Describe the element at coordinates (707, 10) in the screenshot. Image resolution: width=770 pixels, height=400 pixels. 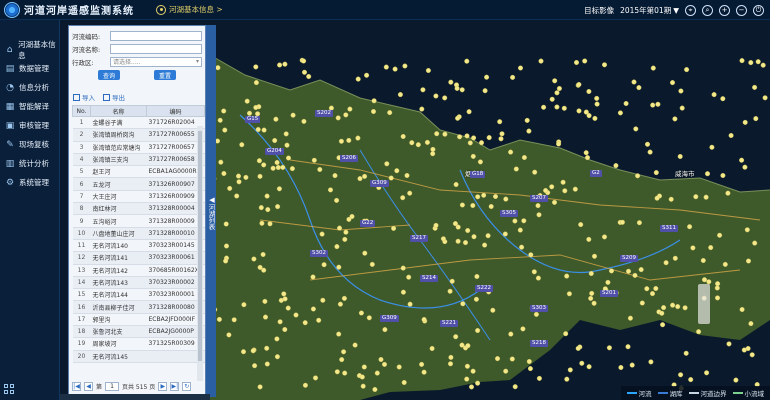
I see `search-icon: ⌕` at that location.